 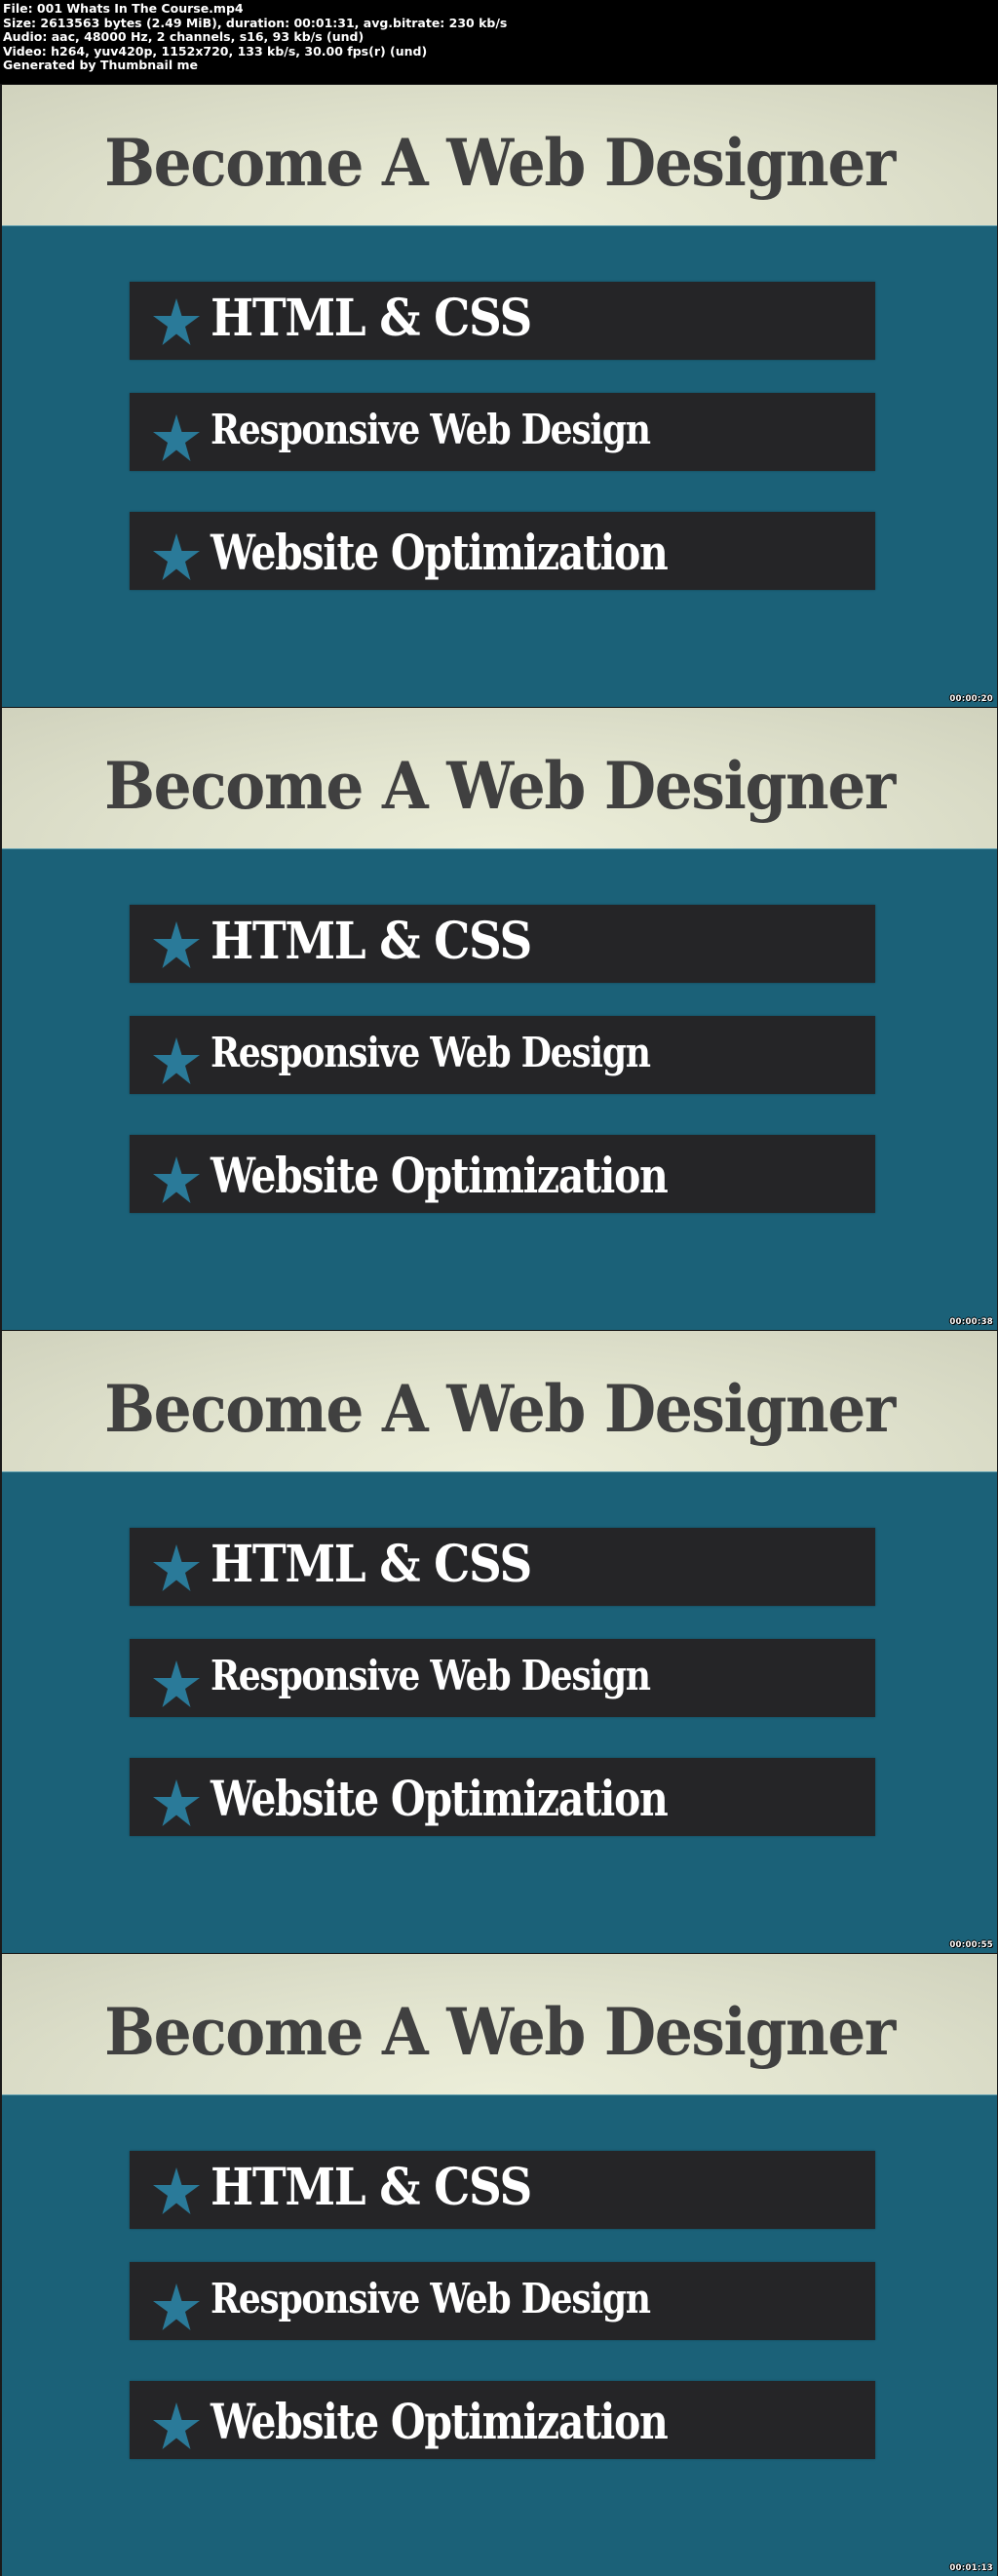 I want to click on frame-timestamp: 00:00:38, so click(x=971, y=1322).